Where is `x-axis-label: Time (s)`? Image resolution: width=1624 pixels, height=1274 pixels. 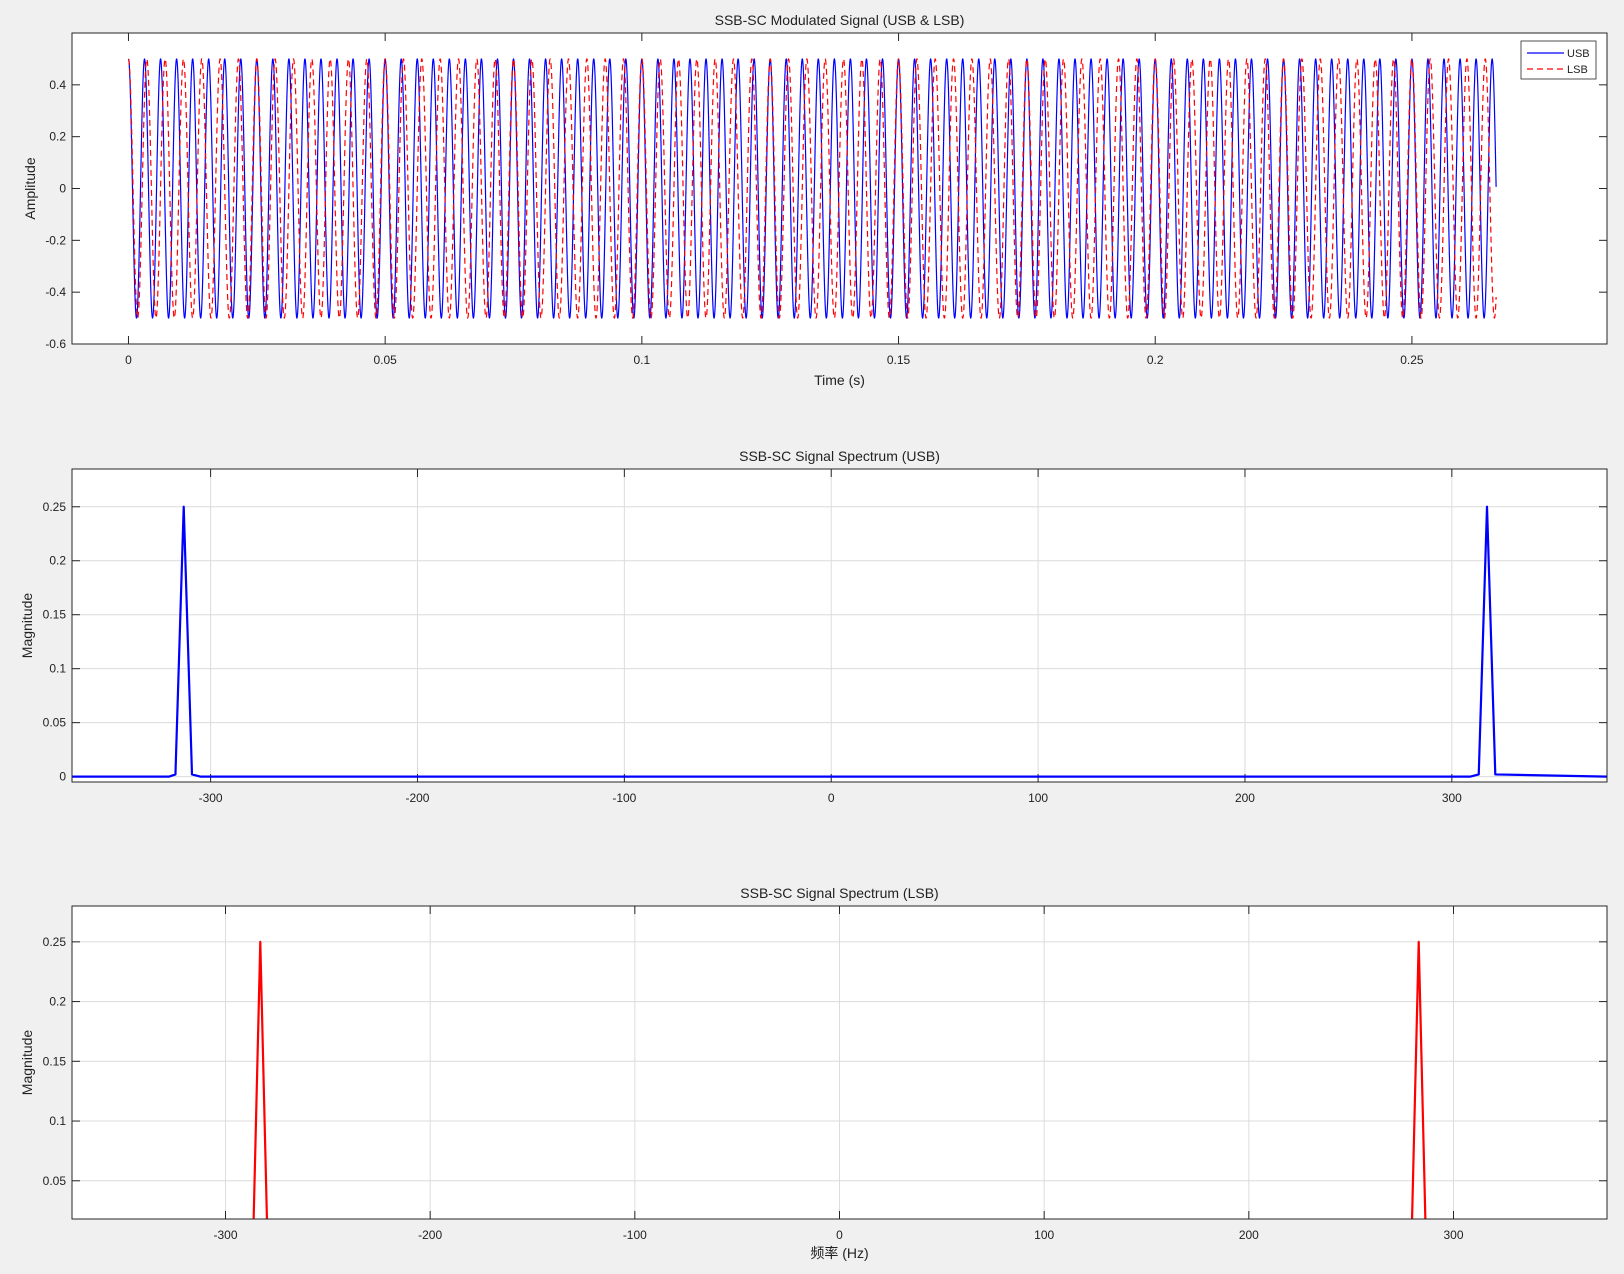
x-axis-label: Time (s) is located at coordinates (839, 380).